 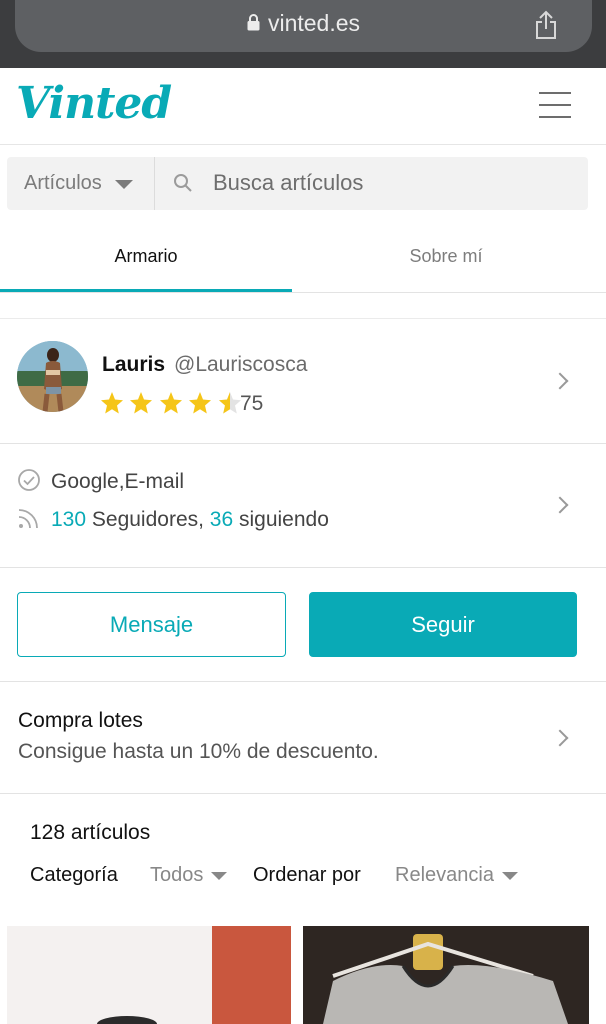 What do you see at coordinates (74, 875) in the screenshot?
I see `category-filter-label: Categoría` at bounding box center [74, 875].